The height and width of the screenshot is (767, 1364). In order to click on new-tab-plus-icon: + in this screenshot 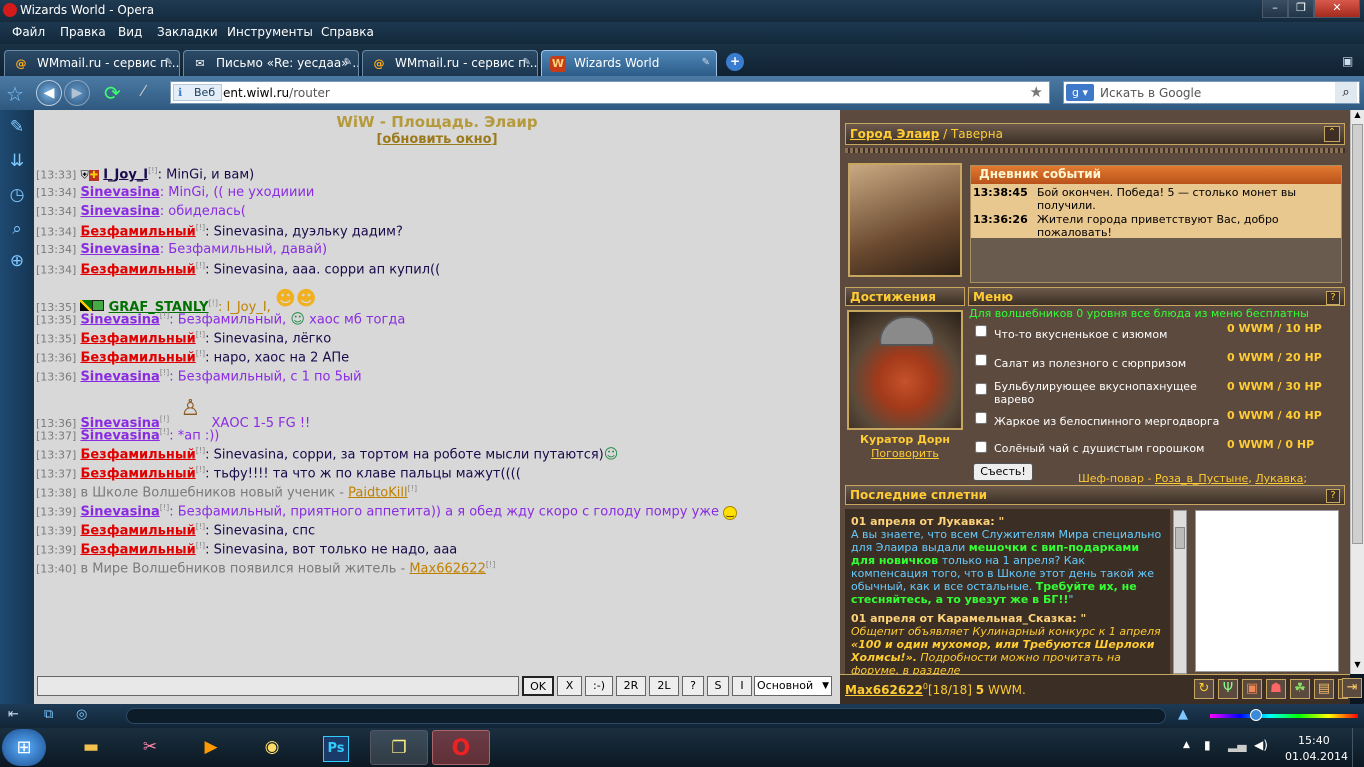, I will do `click(735, 62)`.